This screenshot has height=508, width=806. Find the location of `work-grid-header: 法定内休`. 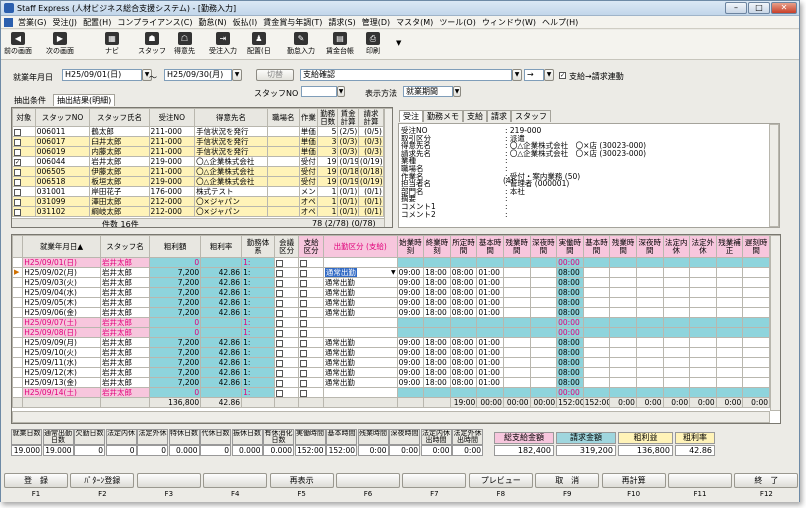

work-grid-header: 法定内休 is located at coordinates (676, 246).